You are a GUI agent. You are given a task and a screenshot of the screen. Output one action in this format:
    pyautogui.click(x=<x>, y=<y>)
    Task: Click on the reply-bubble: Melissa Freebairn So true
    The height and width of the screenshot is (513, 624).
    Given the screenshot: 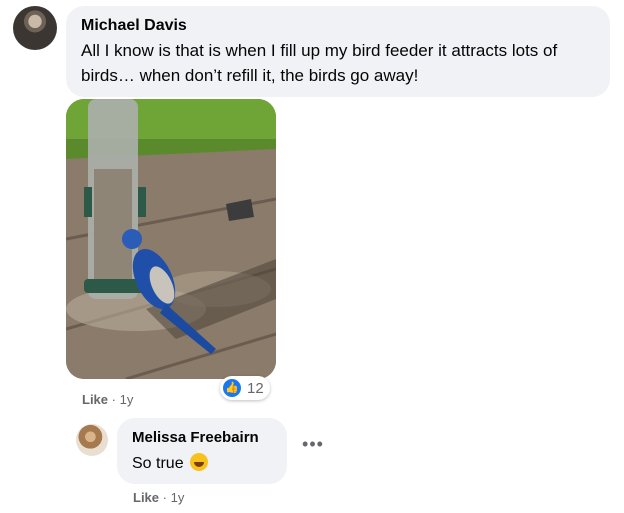 What is the action you would take?
    pyautogui.click(x=202, y=451)
    